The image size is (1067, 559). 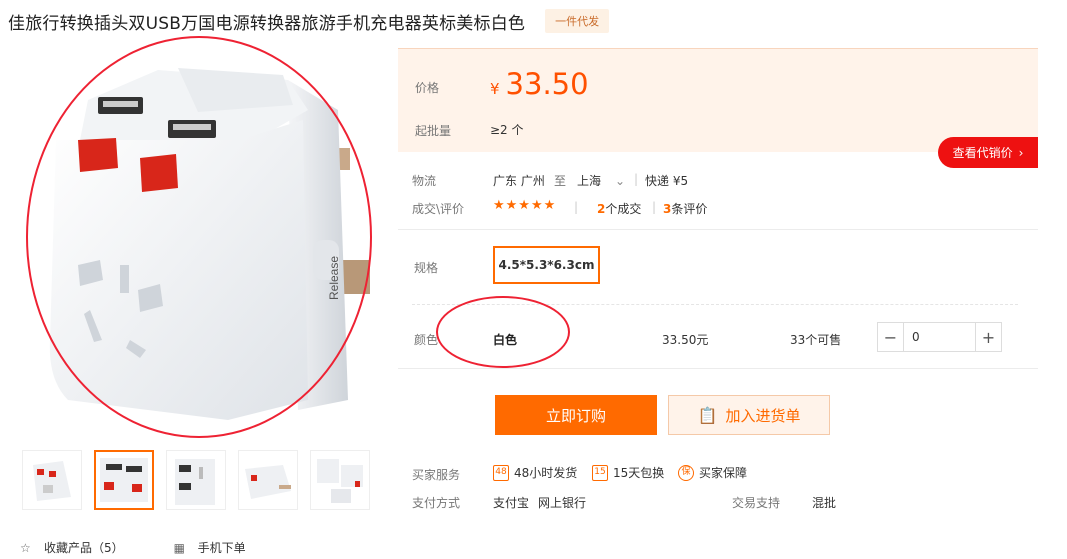 I want to click on service-item-protection: 保买家保障, so click(x=712, y=472).